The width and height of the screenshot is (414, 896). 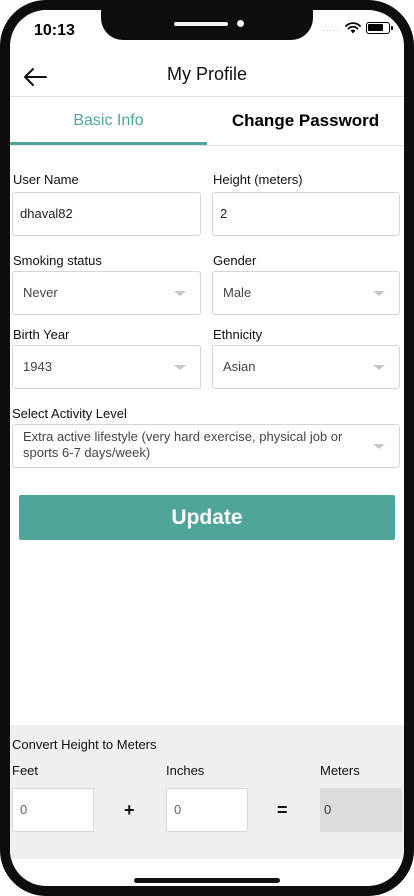 I want to click on converter-title: Convert Height to Meters, so click(x=84, y=744).